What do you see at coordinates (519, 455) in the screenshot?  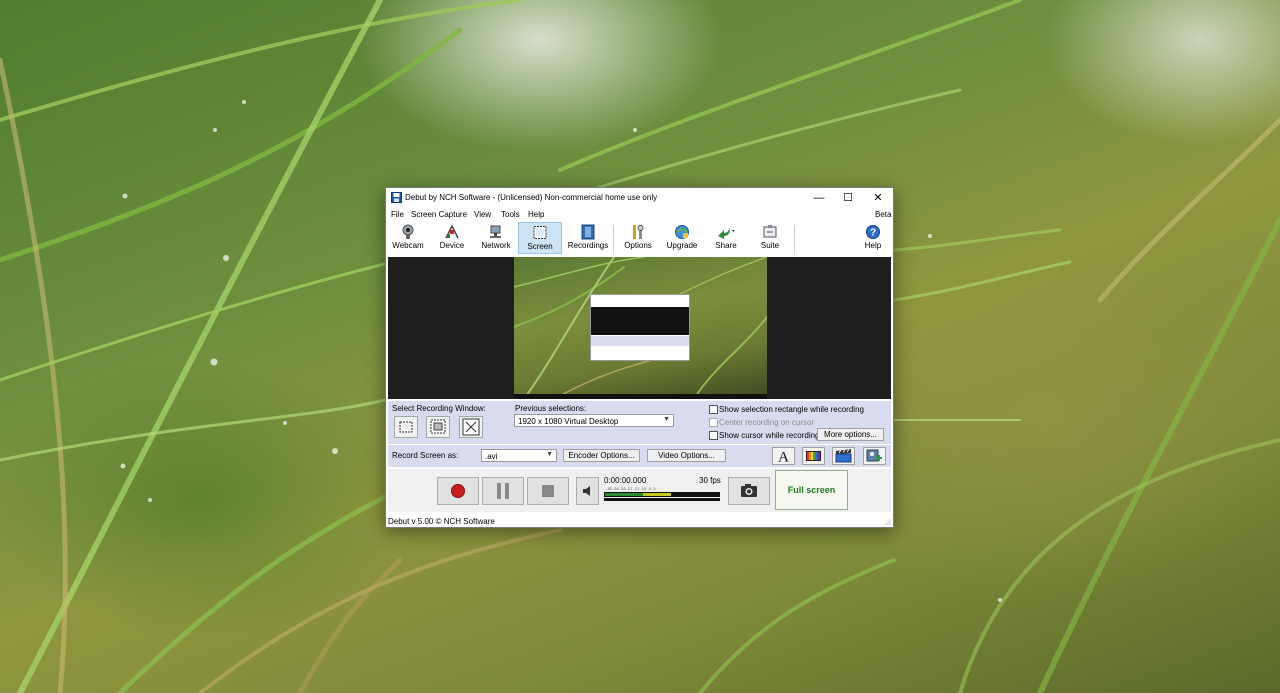 I see `format-dropdown: .avi ▼` at bounding box center [519, 455].